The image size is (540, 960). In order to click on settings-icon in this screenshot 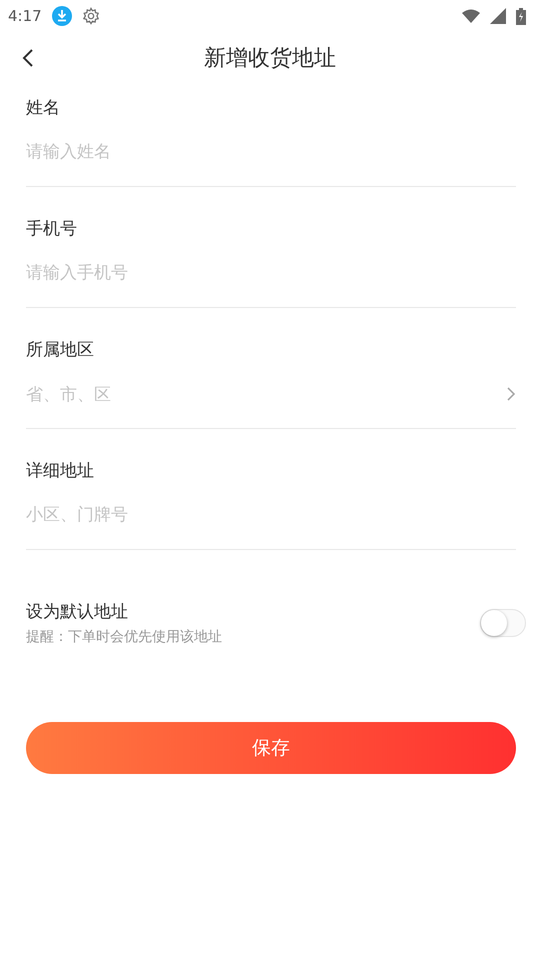, I will do `click(91, 16)`.